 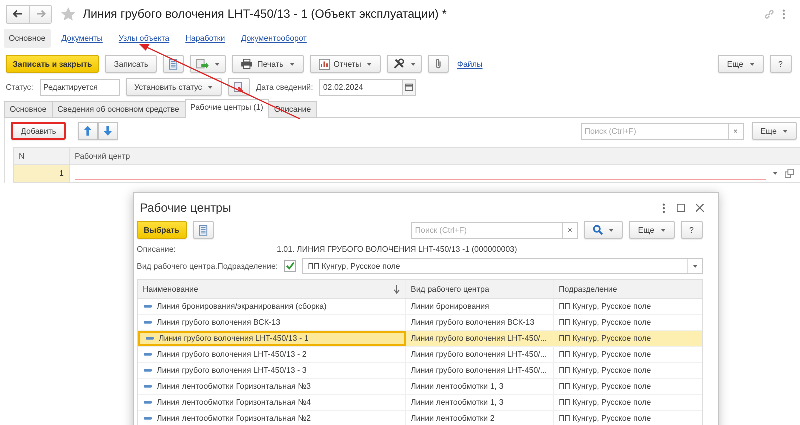 I want to click on down-arrow-icon, so click(x=108, y=131).